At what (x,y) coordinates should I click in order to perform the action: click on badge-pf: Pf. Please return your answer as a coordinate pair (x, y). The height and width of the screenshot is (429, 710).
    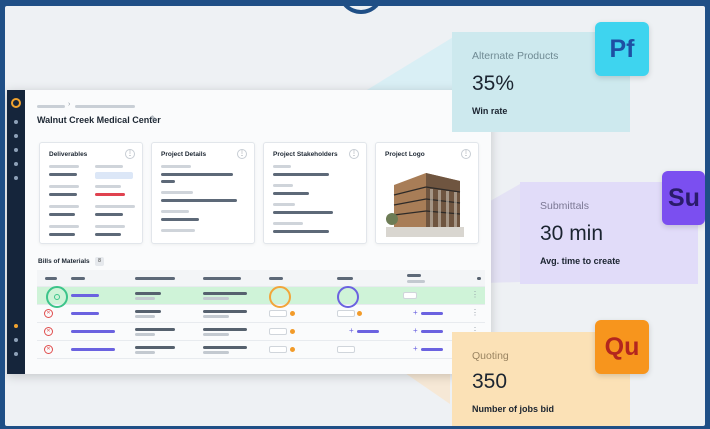
    Looking at the image, I should click on (622, 49).